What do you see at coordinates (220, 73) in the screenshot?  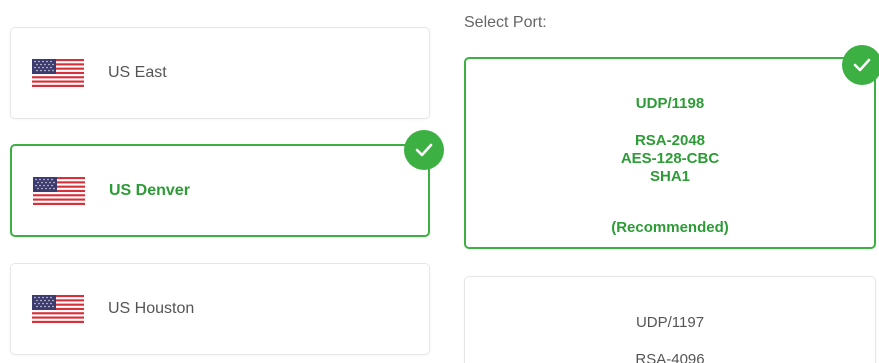 I see `region-option-us-east: US East` at bounding box center [220, 73].